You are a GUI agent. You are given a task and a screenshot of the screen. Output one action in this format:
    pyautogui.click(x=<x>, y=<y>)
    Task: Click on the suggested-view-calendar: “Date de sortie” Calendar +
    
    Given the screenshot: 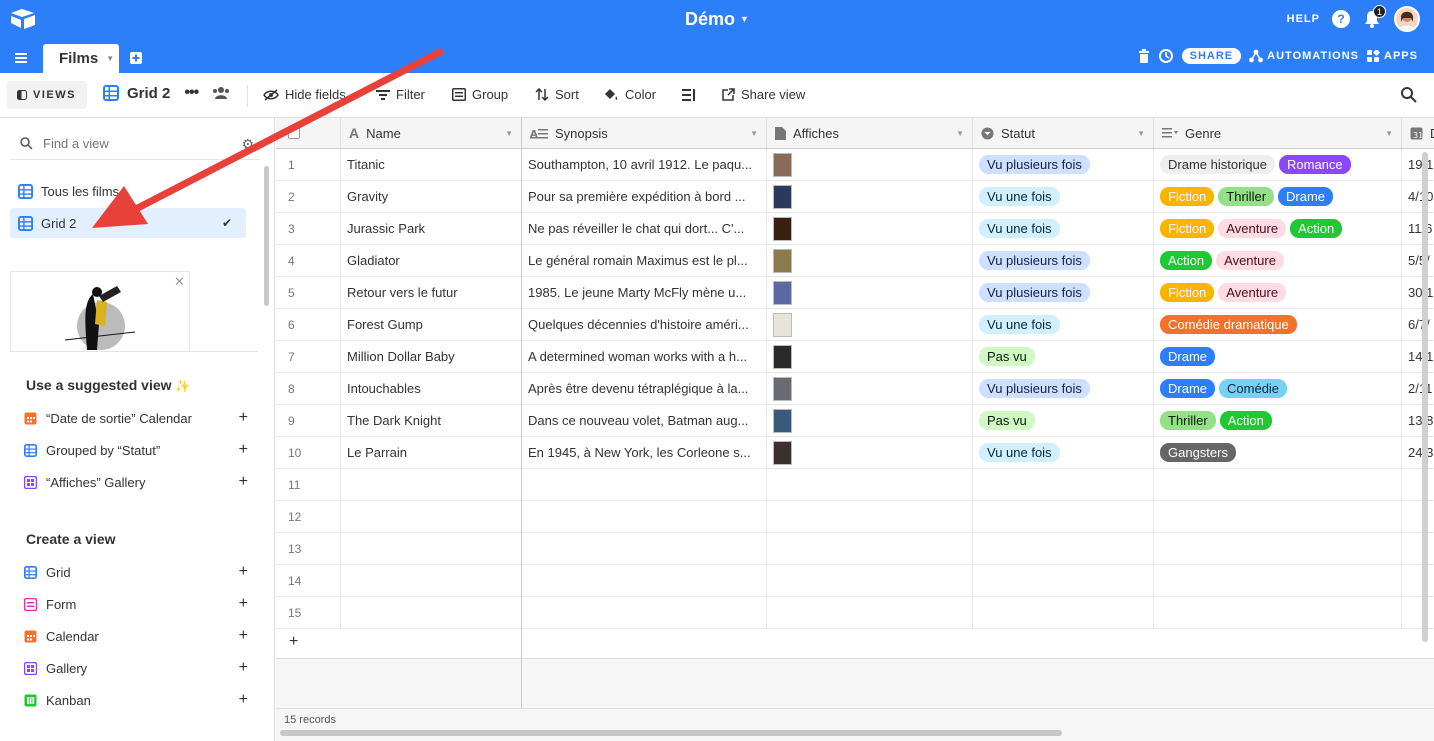 What is the action you would take?
    pyautogui.click(x=136, y=418)
    